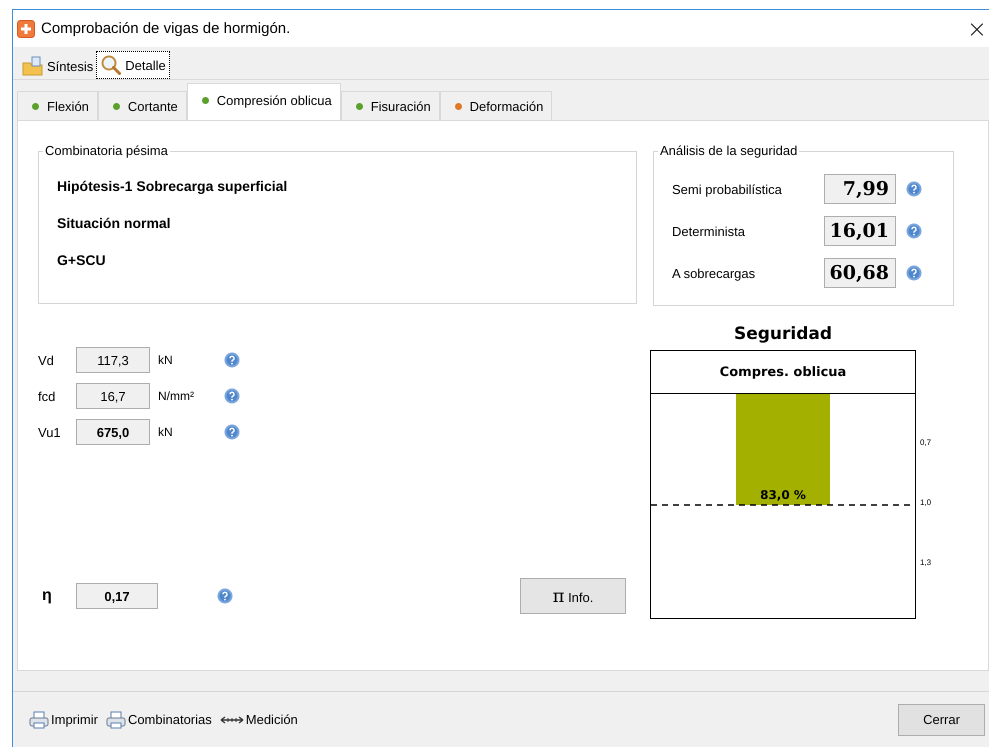 This screenshot has height=747, width=989. What do you see at coordinates (496, 105) in the screenshot?
I see `check-tab: Deformación` at bounding box center [496, 105].